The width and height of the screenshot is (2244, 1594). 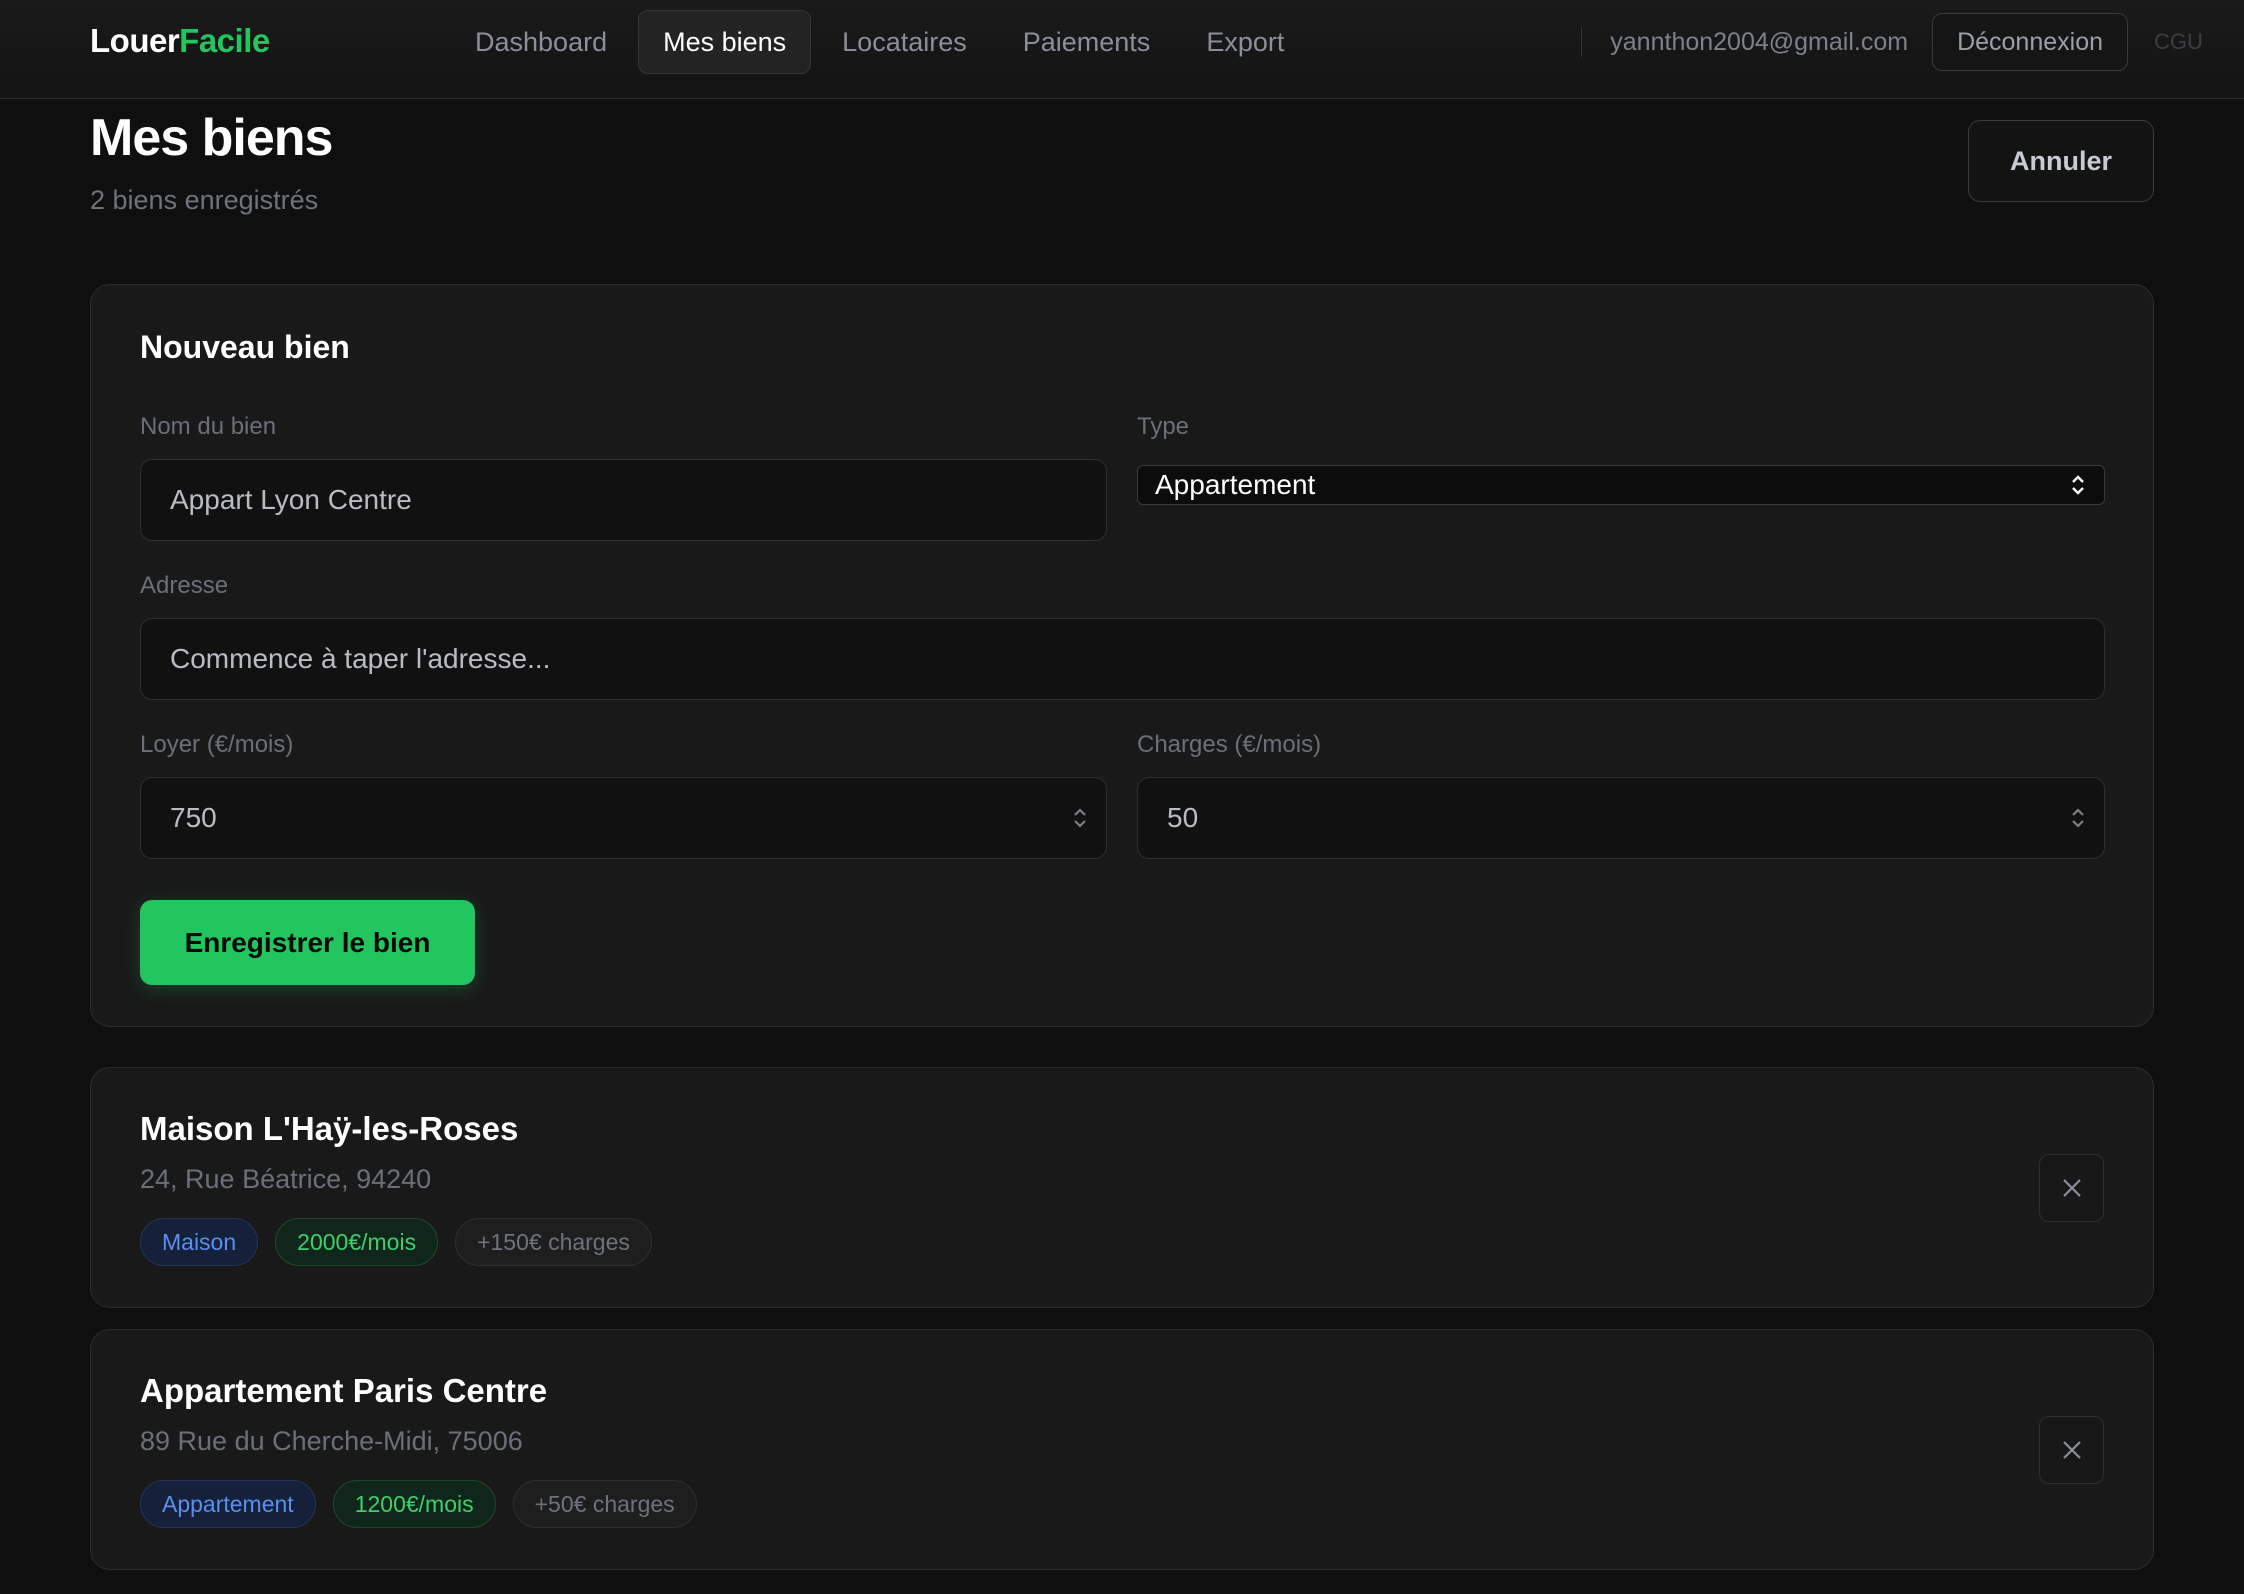 I want to click on property-address: 89 Rue du Cherche-Midi, 75006, so click(x=331, y=1441).